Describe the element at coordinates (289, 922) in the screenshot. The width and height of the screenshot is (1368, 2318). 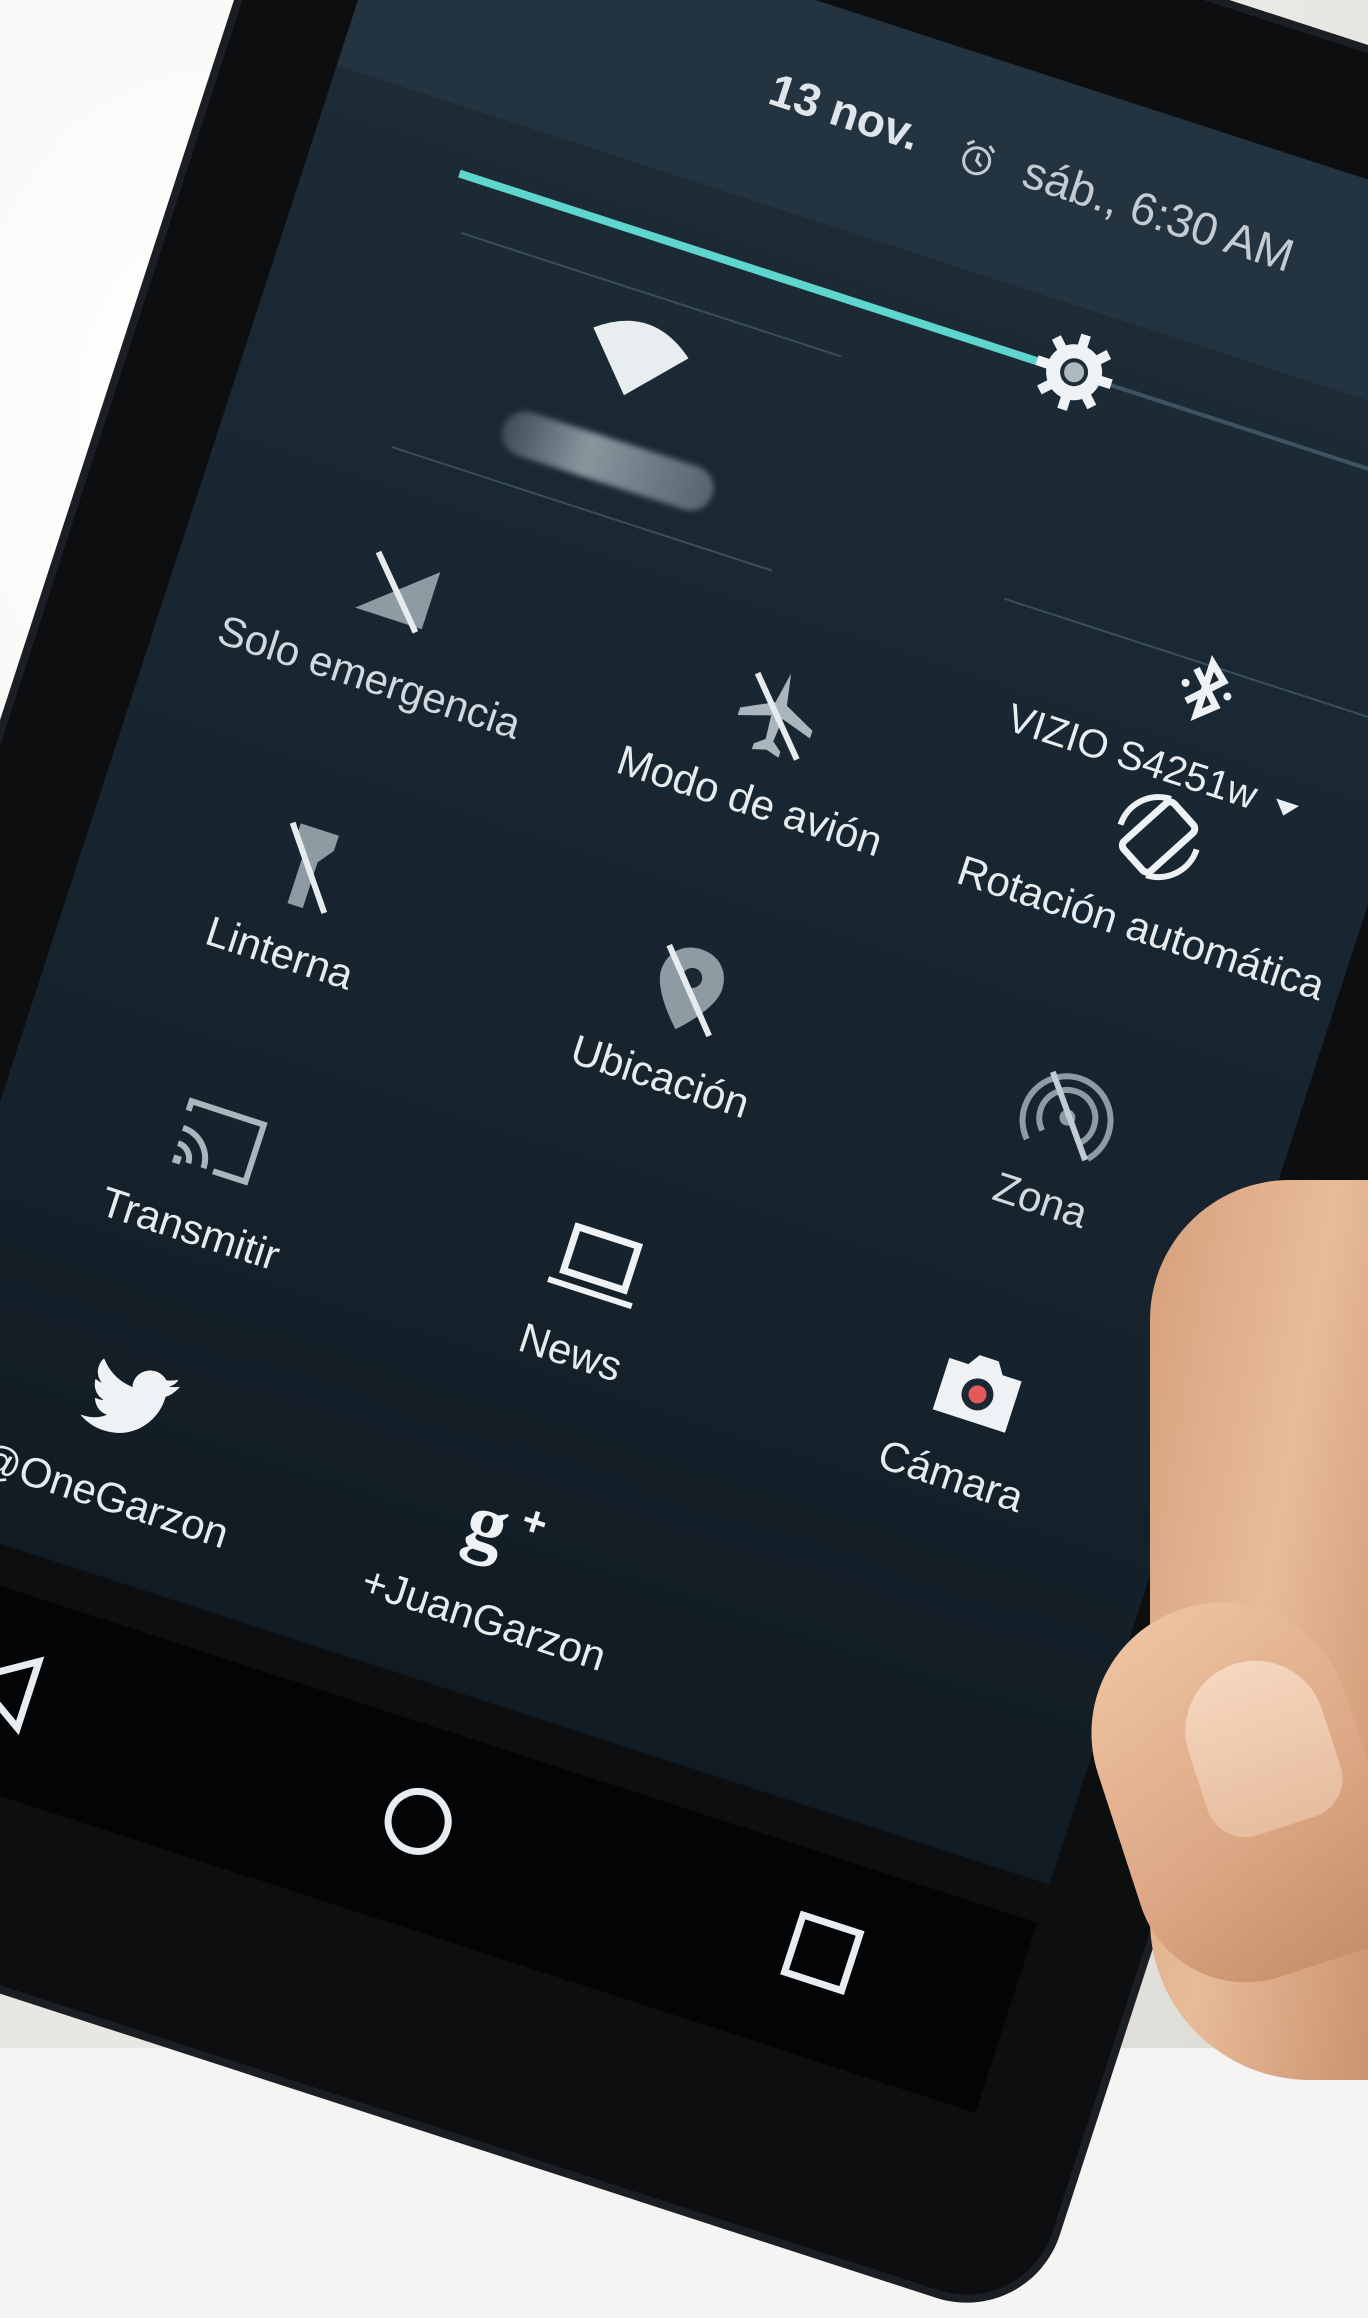
I see `tile-linterna: Linterna` at that location.